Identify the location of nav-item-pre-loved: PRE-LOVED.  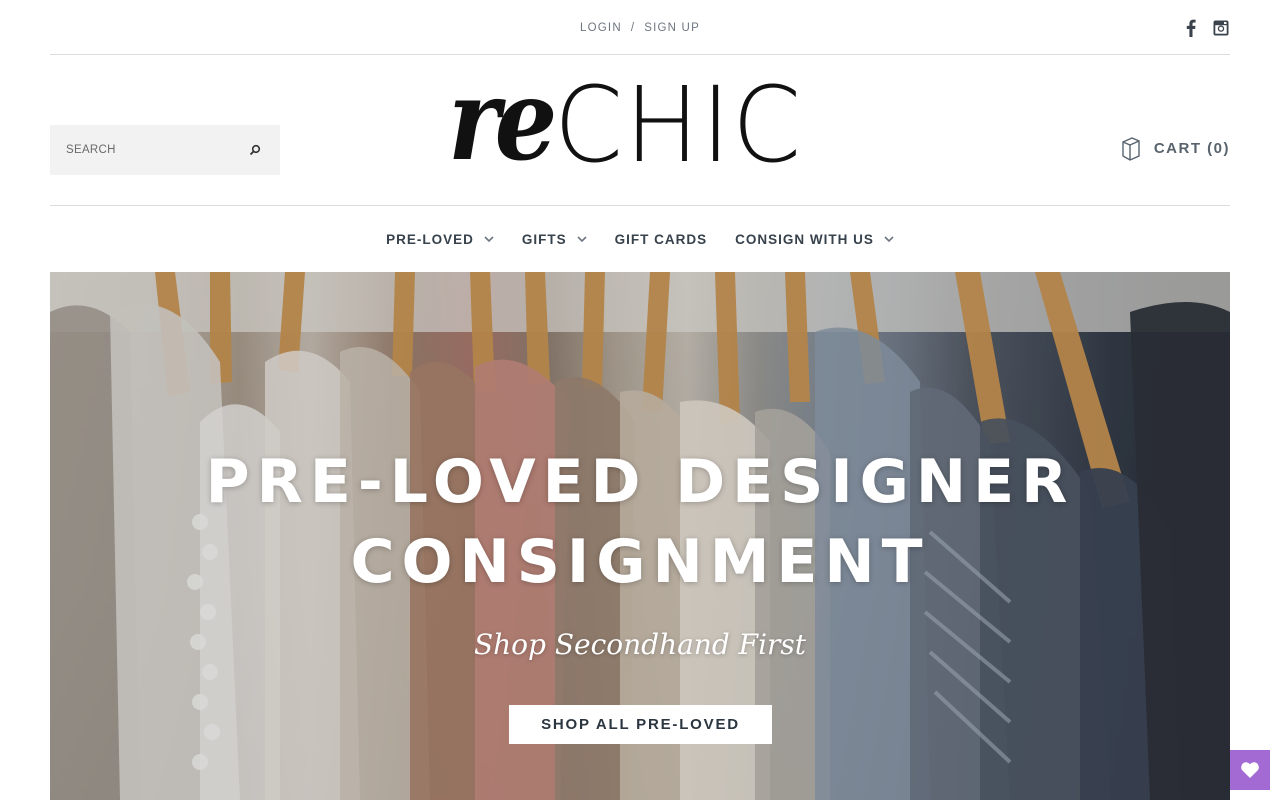
(440, 239).